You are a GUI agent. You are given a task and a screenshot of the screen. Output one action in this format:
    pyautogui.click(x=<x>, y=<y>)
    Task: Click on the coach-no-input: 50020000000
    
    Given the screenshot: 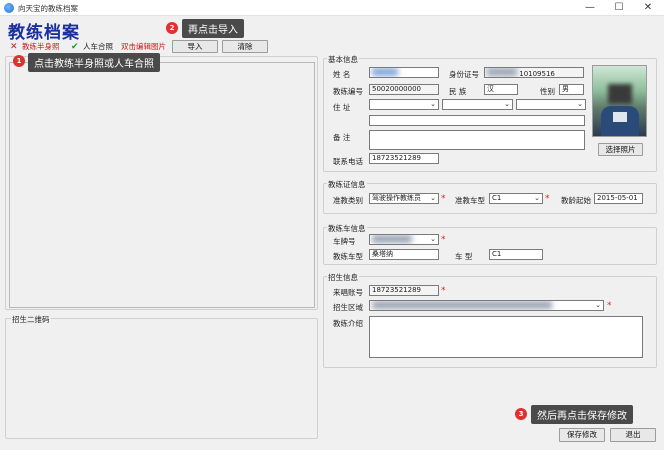 What is the action you would take?
    pyautogui.click(x=404, y=89)
    